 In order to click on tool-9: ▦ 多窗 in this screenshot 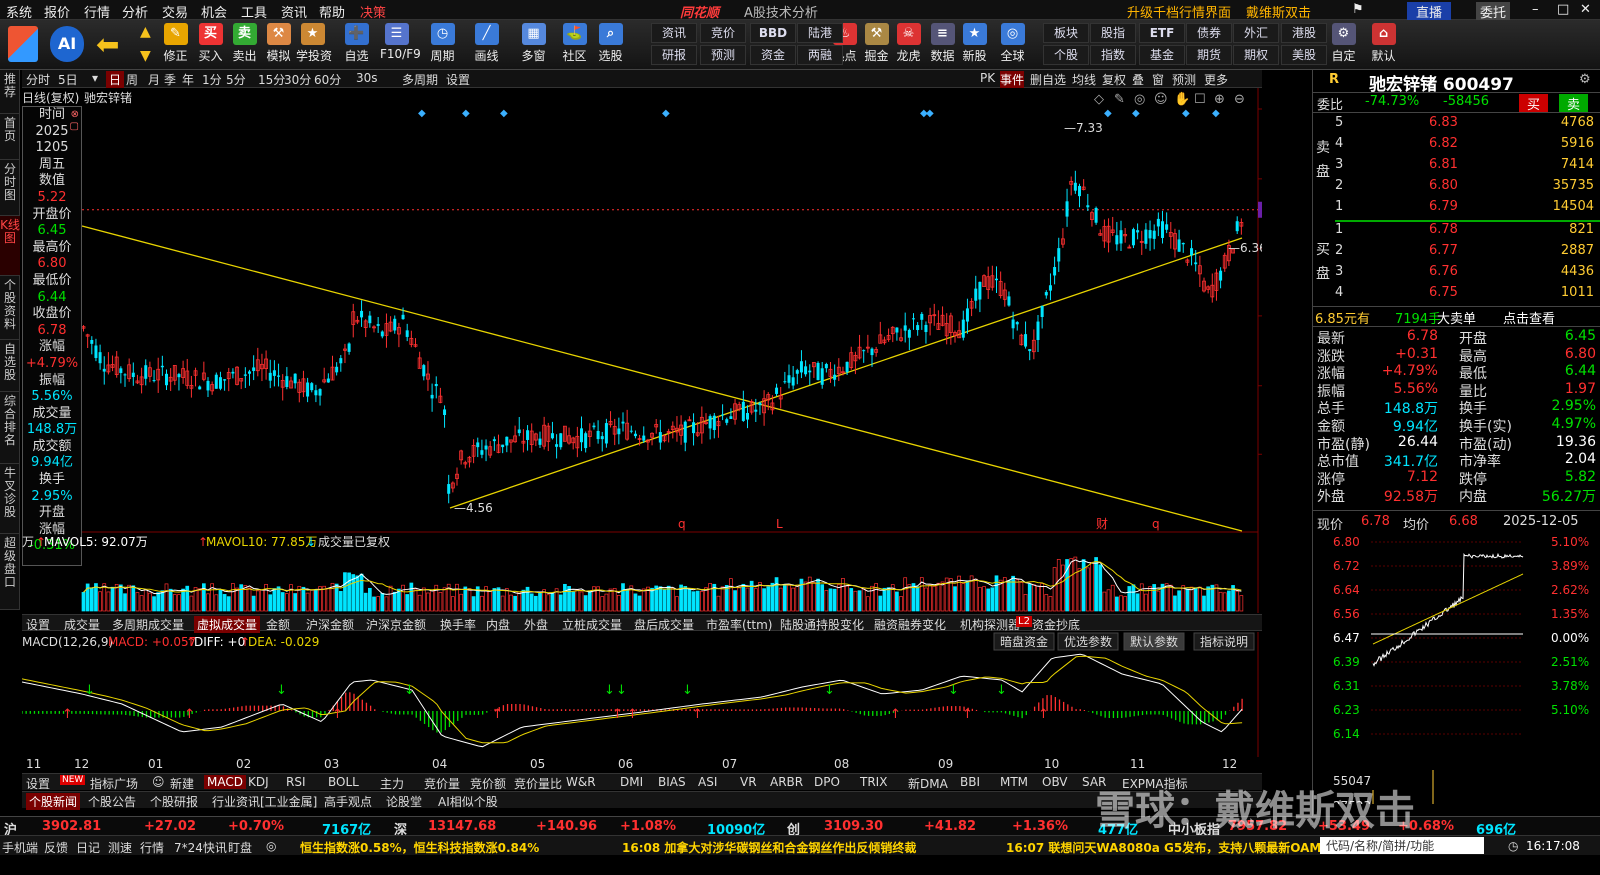, I will do `click(533, 45)`.